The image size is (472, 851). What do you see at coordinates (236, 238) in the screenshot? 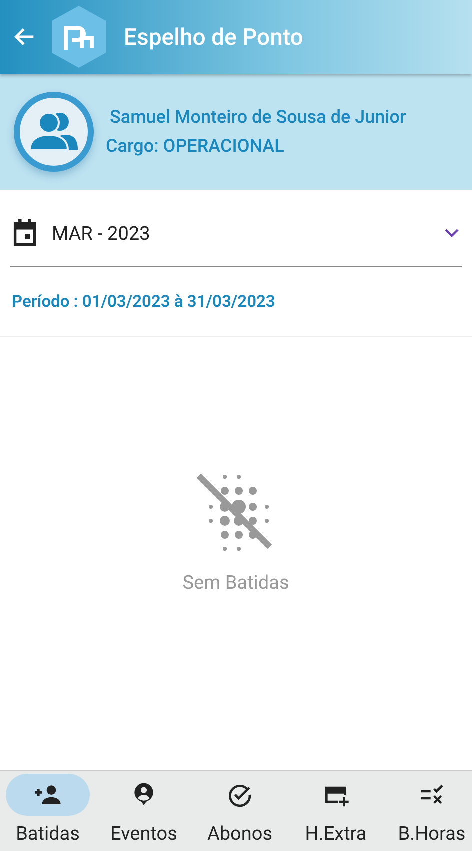
I see `month-select: MAR - 2023` at bounding box center [236, 238].